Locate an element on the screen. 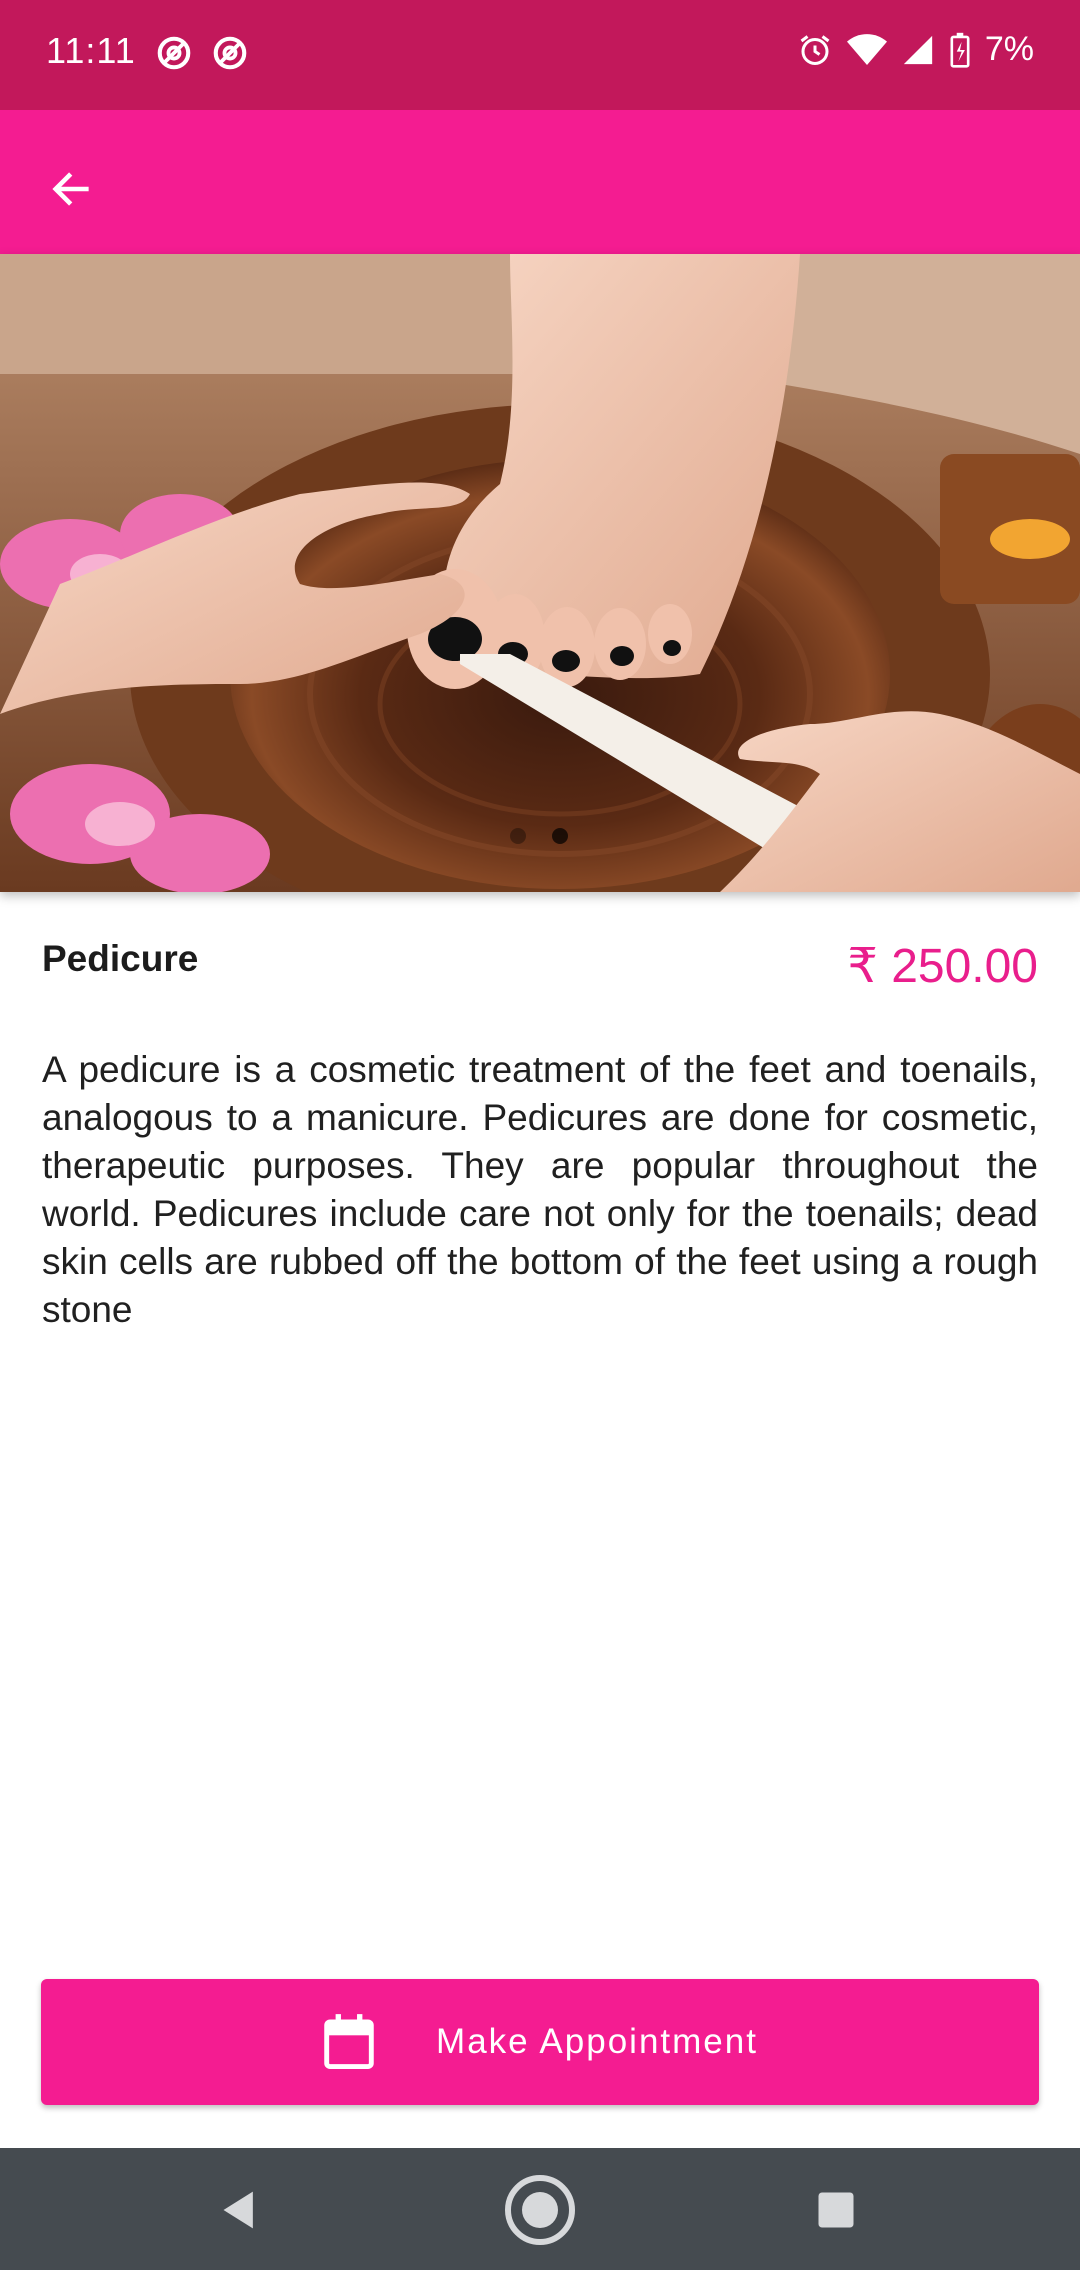 Image resolution: width=1080 pixels, height=2270 pixels. status-notification-icons is located at coordinates (202, 53).